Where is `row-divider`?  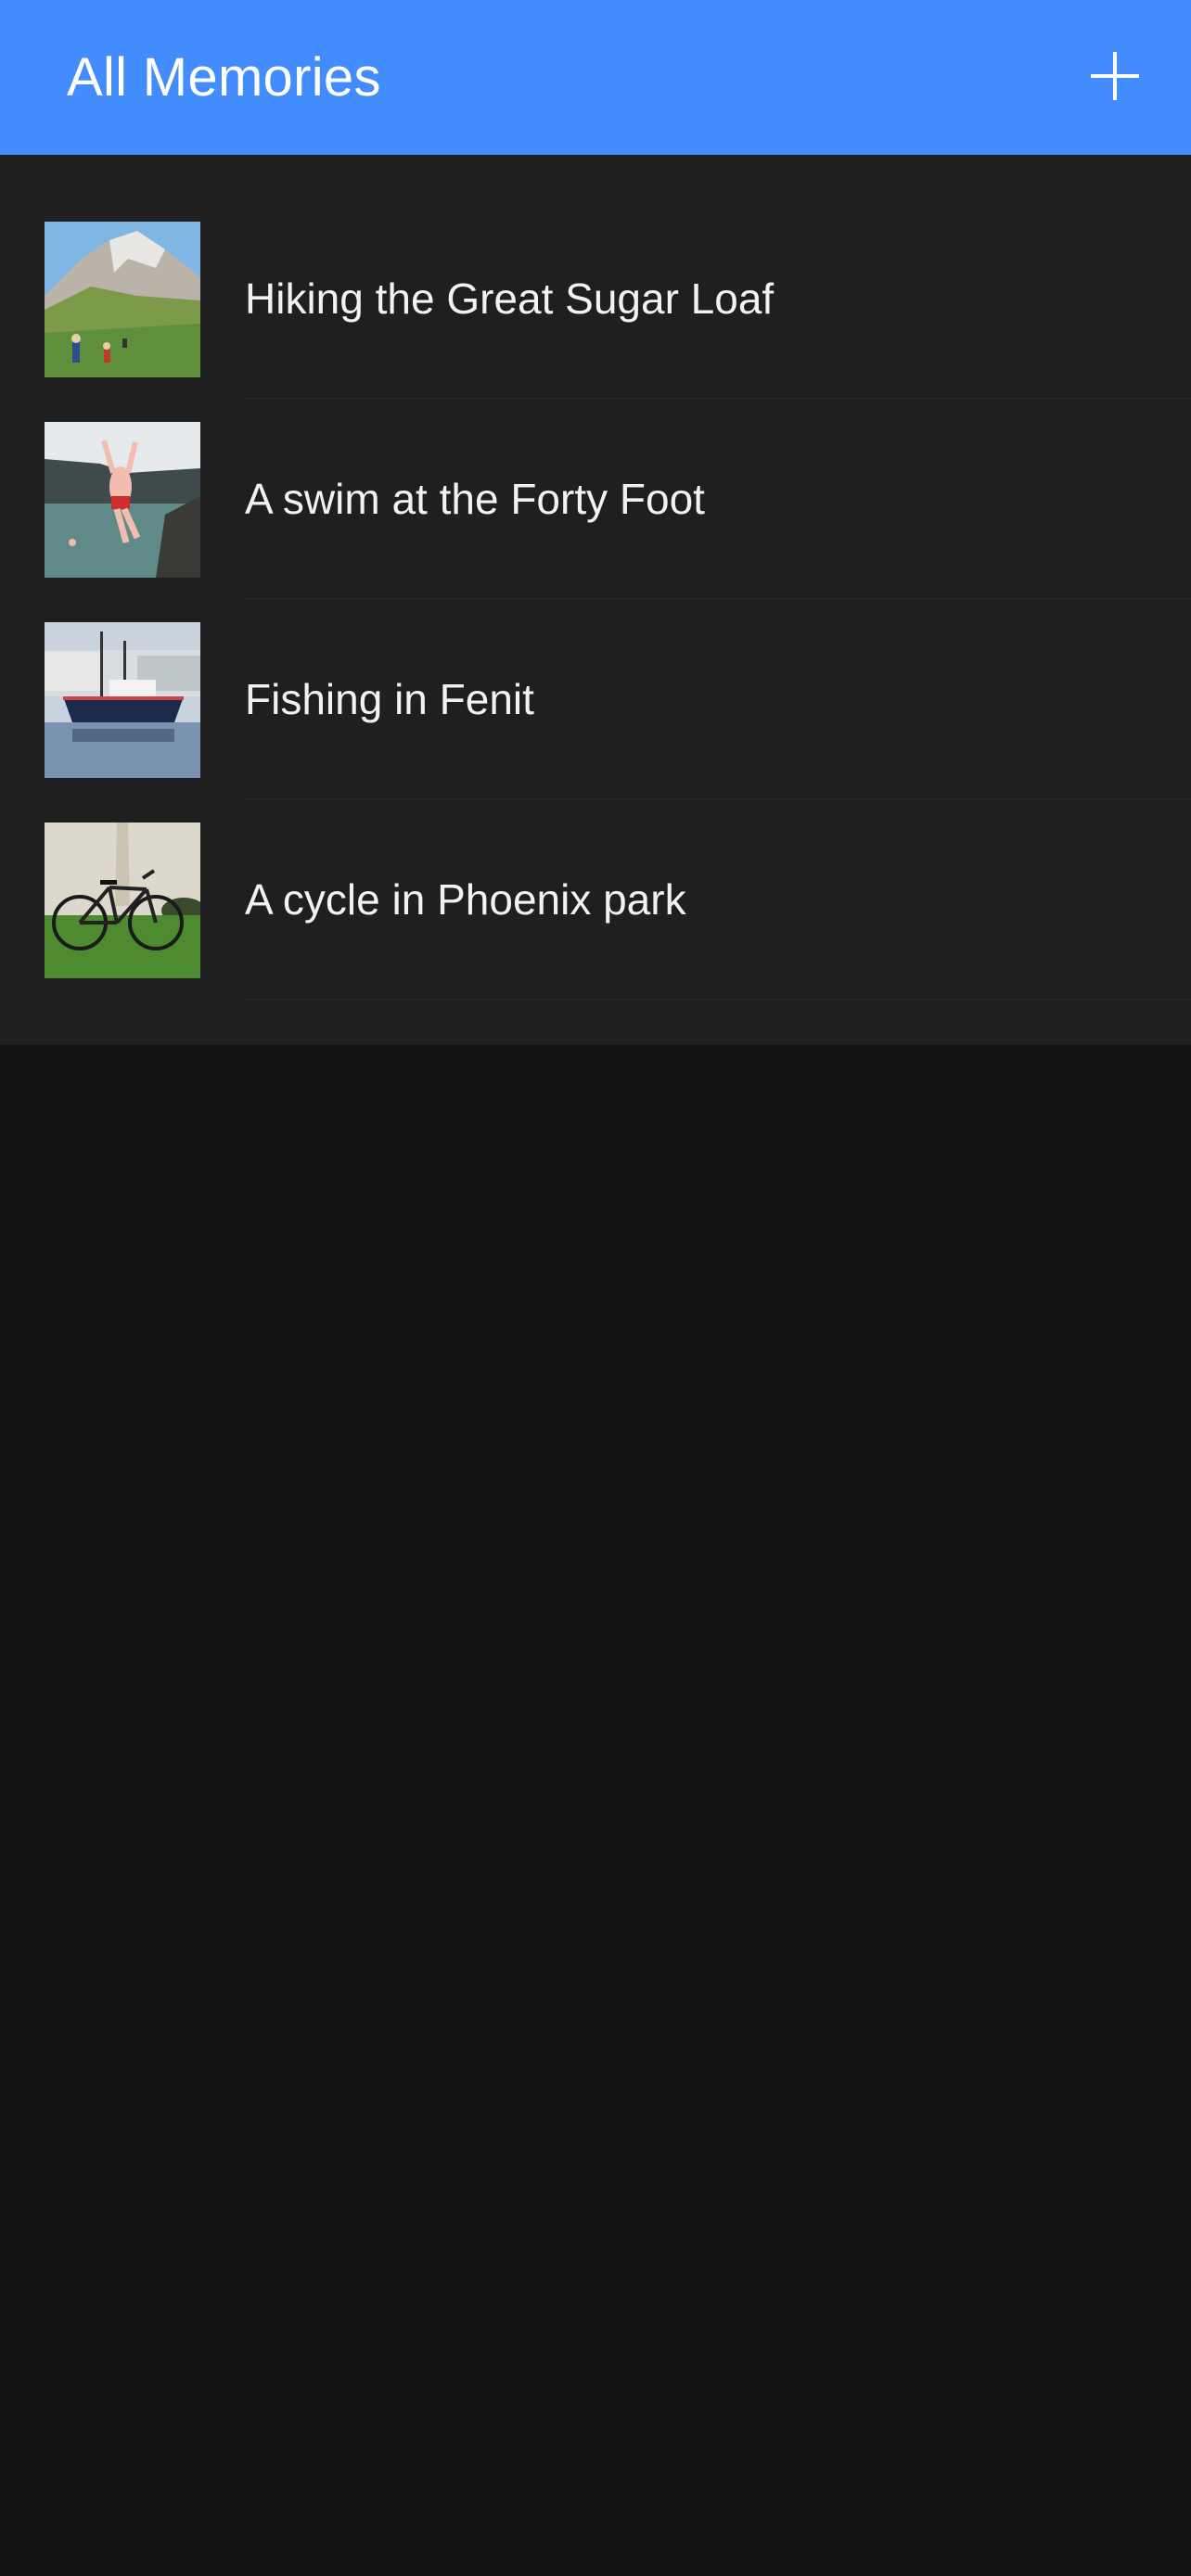
row-divider is located at coordinates (718, 1000).